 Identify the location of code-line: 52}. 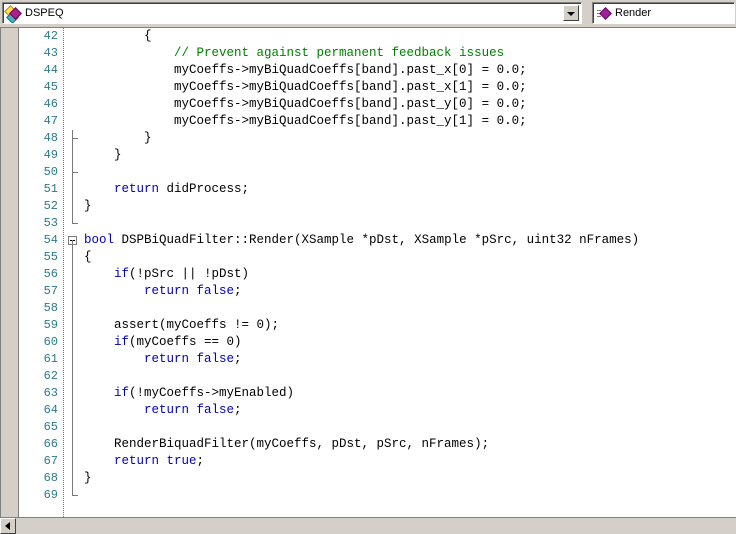
(378, 206).